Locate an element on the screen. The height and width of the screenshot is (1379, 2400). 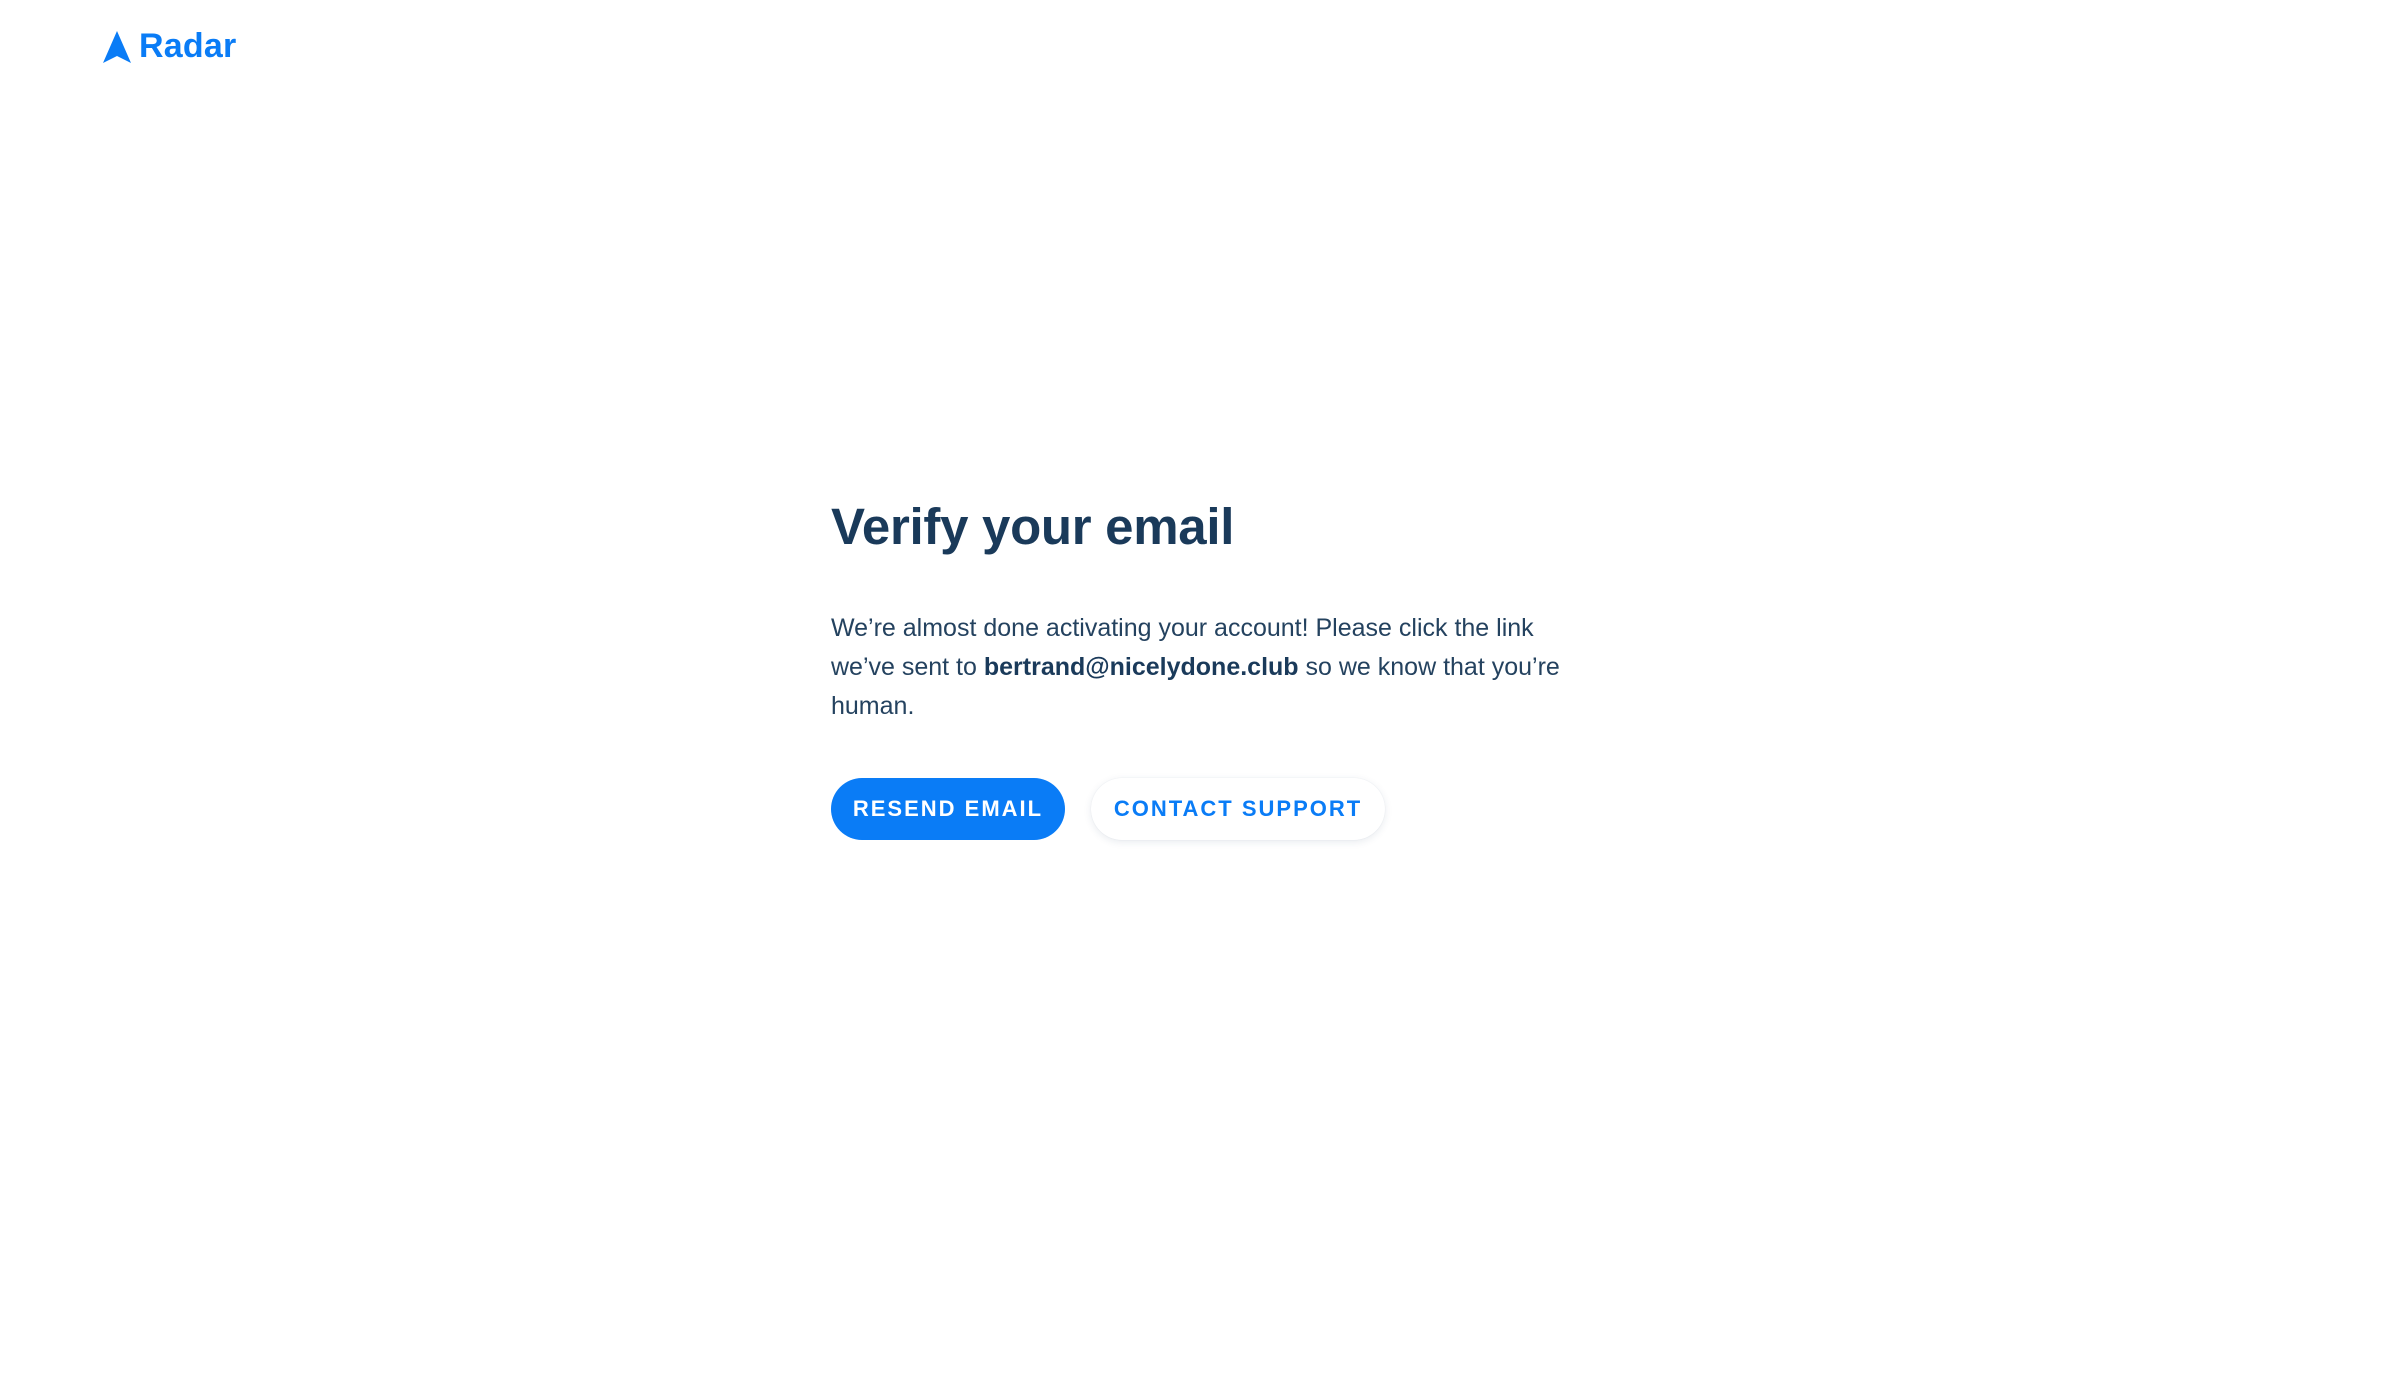
logo-text: Radar is located at coordinates (188, 46).